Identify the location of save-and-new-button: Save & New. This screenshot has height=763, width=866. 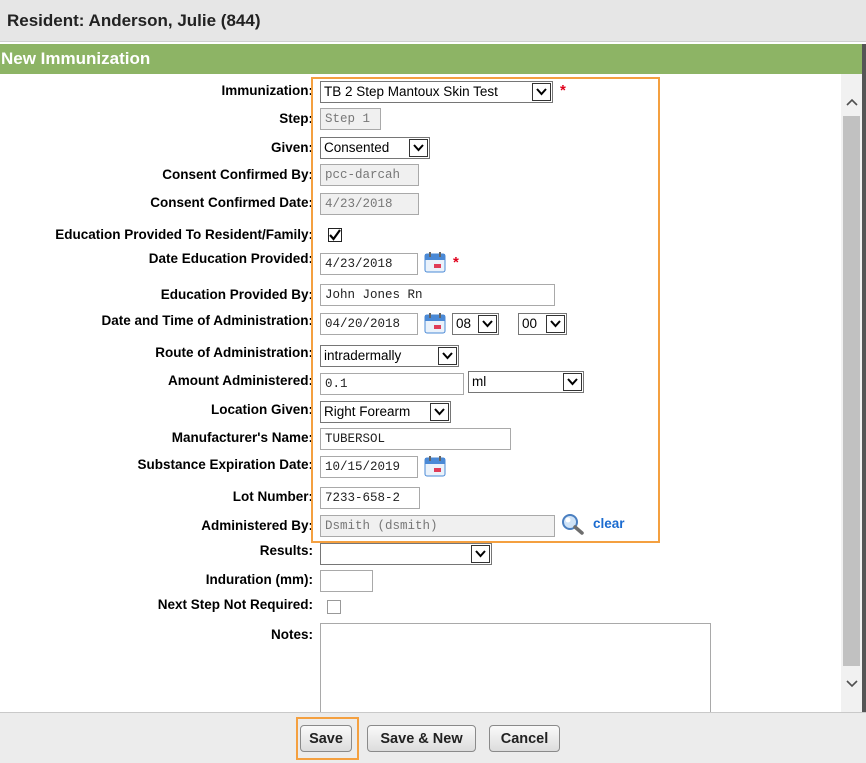
(421, 738).